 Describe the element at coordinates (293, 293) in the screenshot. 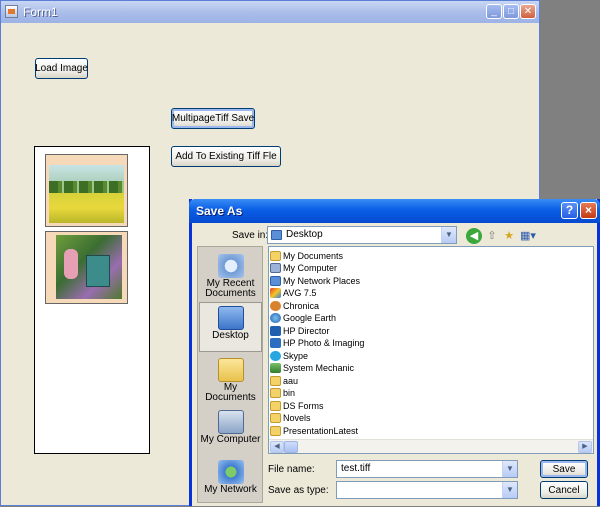

I see `list-item: AVG 7.5` at that location.